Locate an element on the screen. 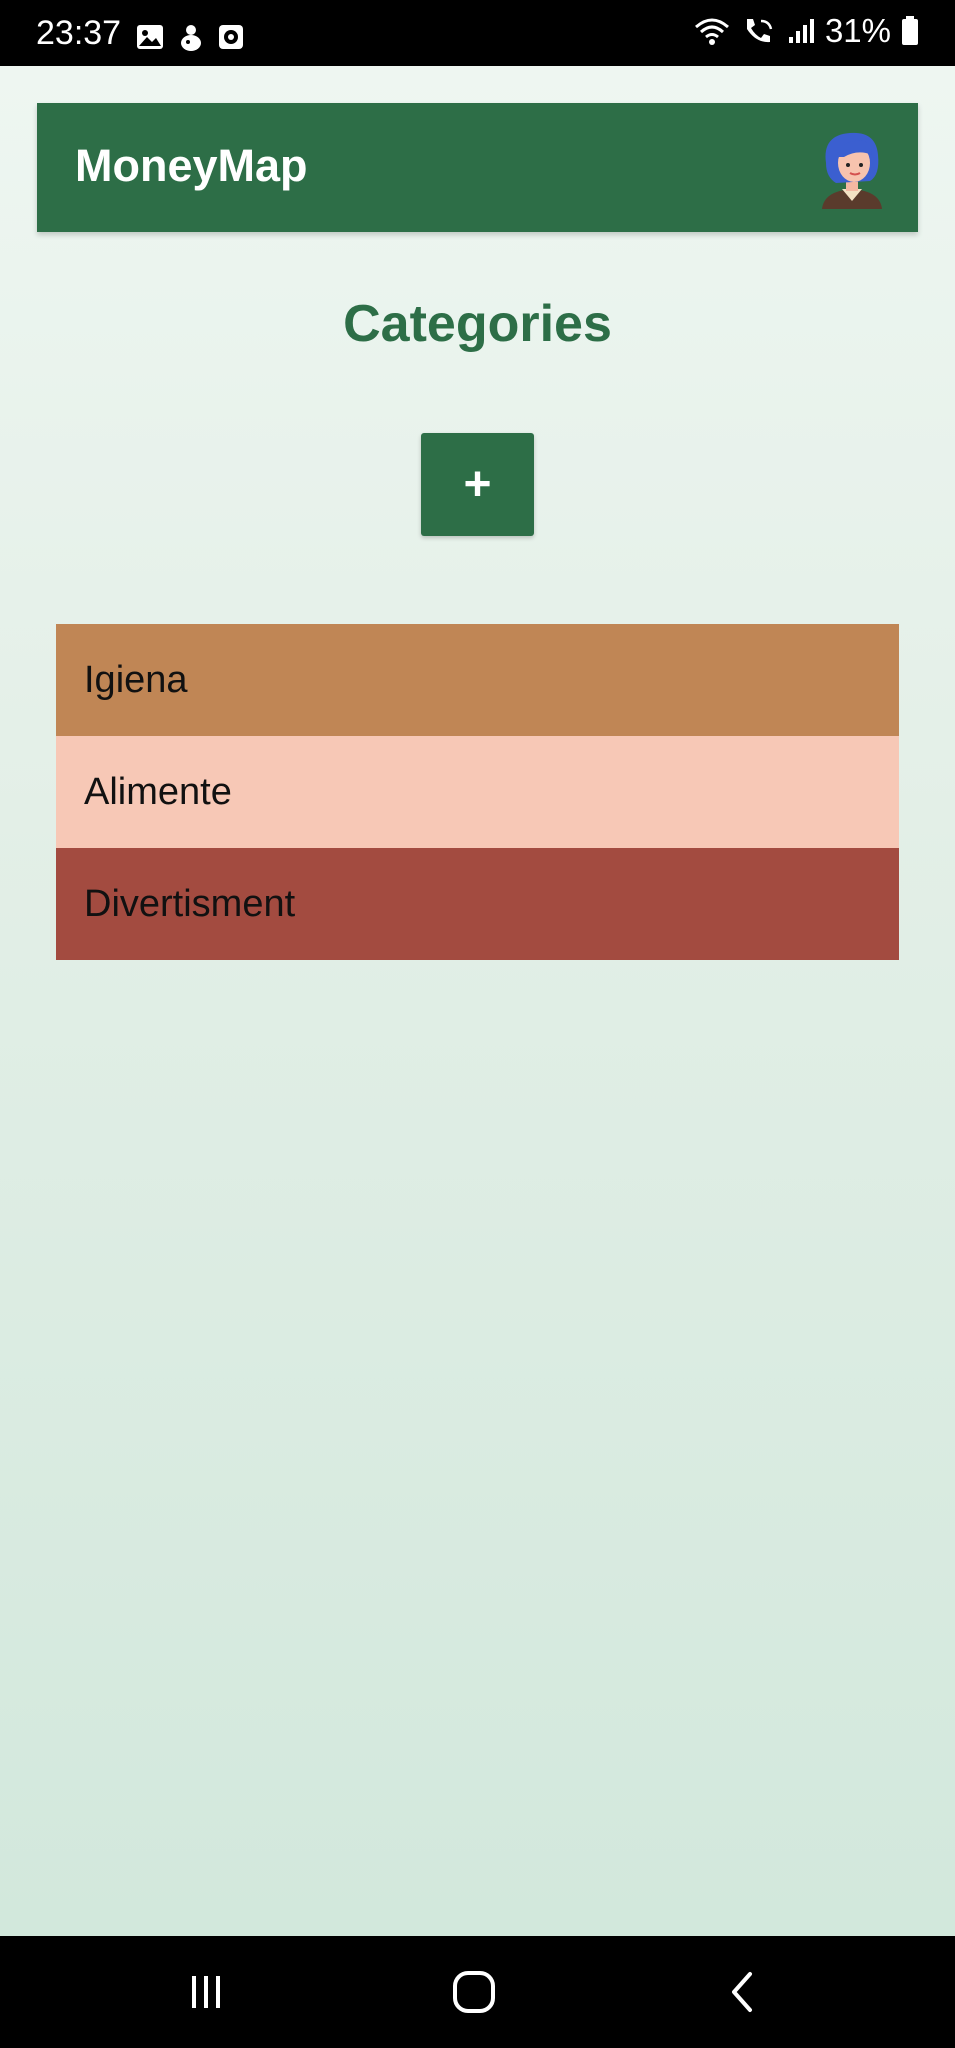  app-header: MoneyMap is located at coordinates (477, 167).